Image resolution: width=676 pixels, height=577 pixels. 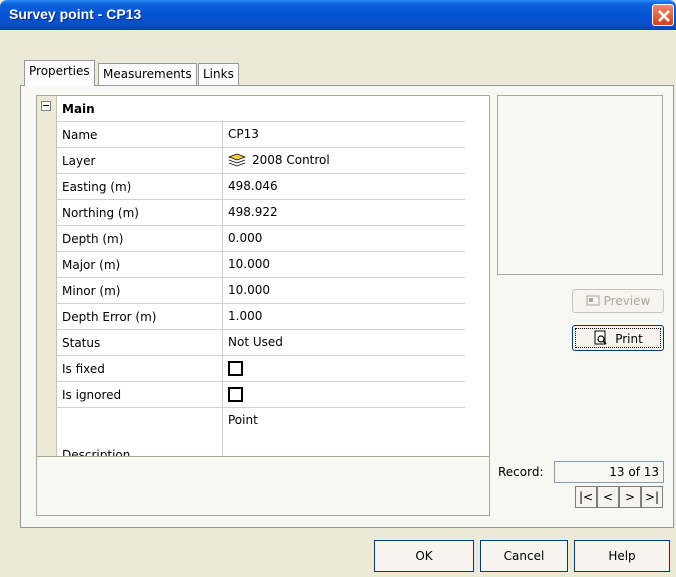 I want to click on section-main: Main, so click(x=261, y=109).